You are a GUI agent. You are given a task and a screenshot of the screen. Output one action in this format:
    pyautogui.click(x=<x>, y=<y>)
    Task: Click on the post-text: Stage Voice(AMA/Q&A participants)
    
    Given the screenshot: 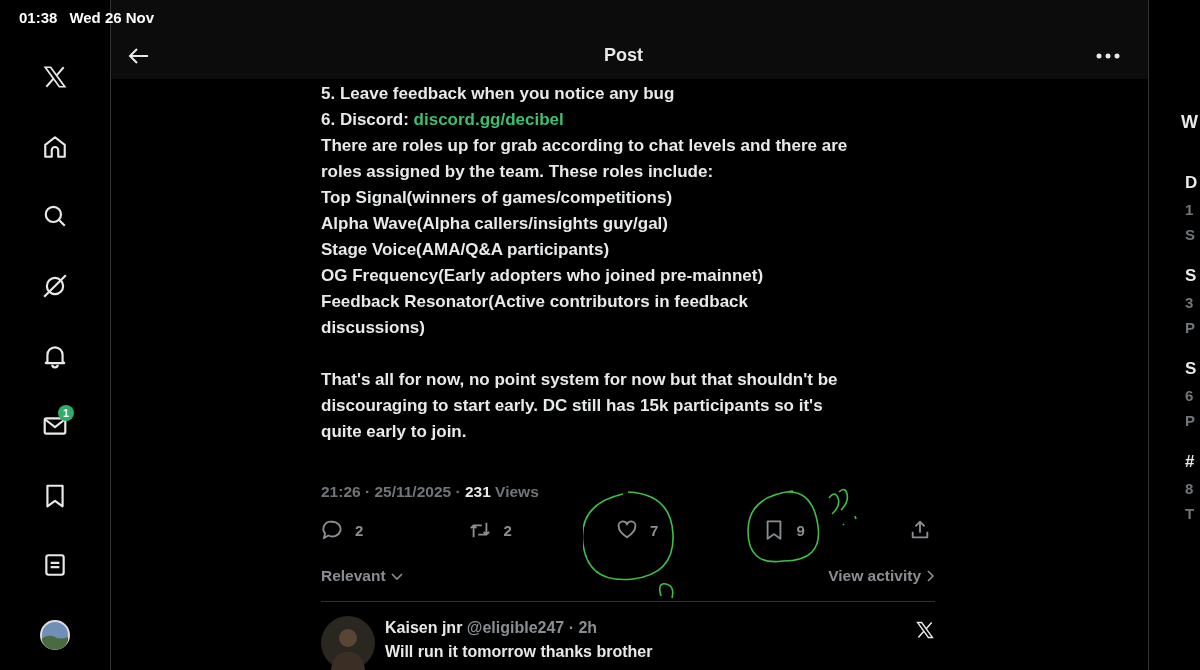 What is the action you would take?
    pyautogui.click(x=466, y=250)
    